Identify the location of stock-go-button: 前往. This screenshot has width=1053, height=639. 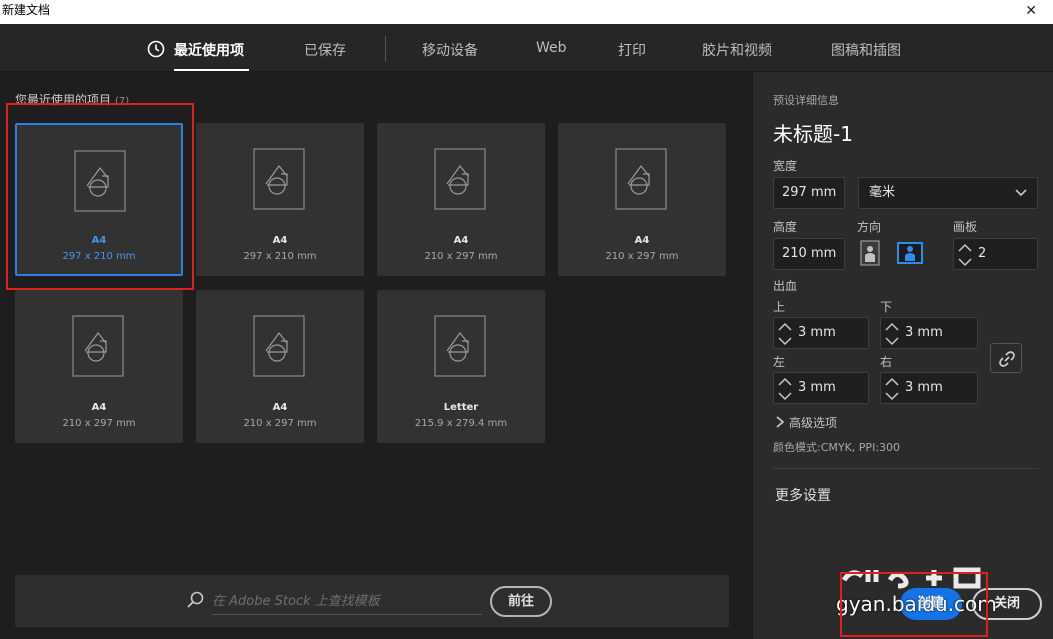
(521, 601).